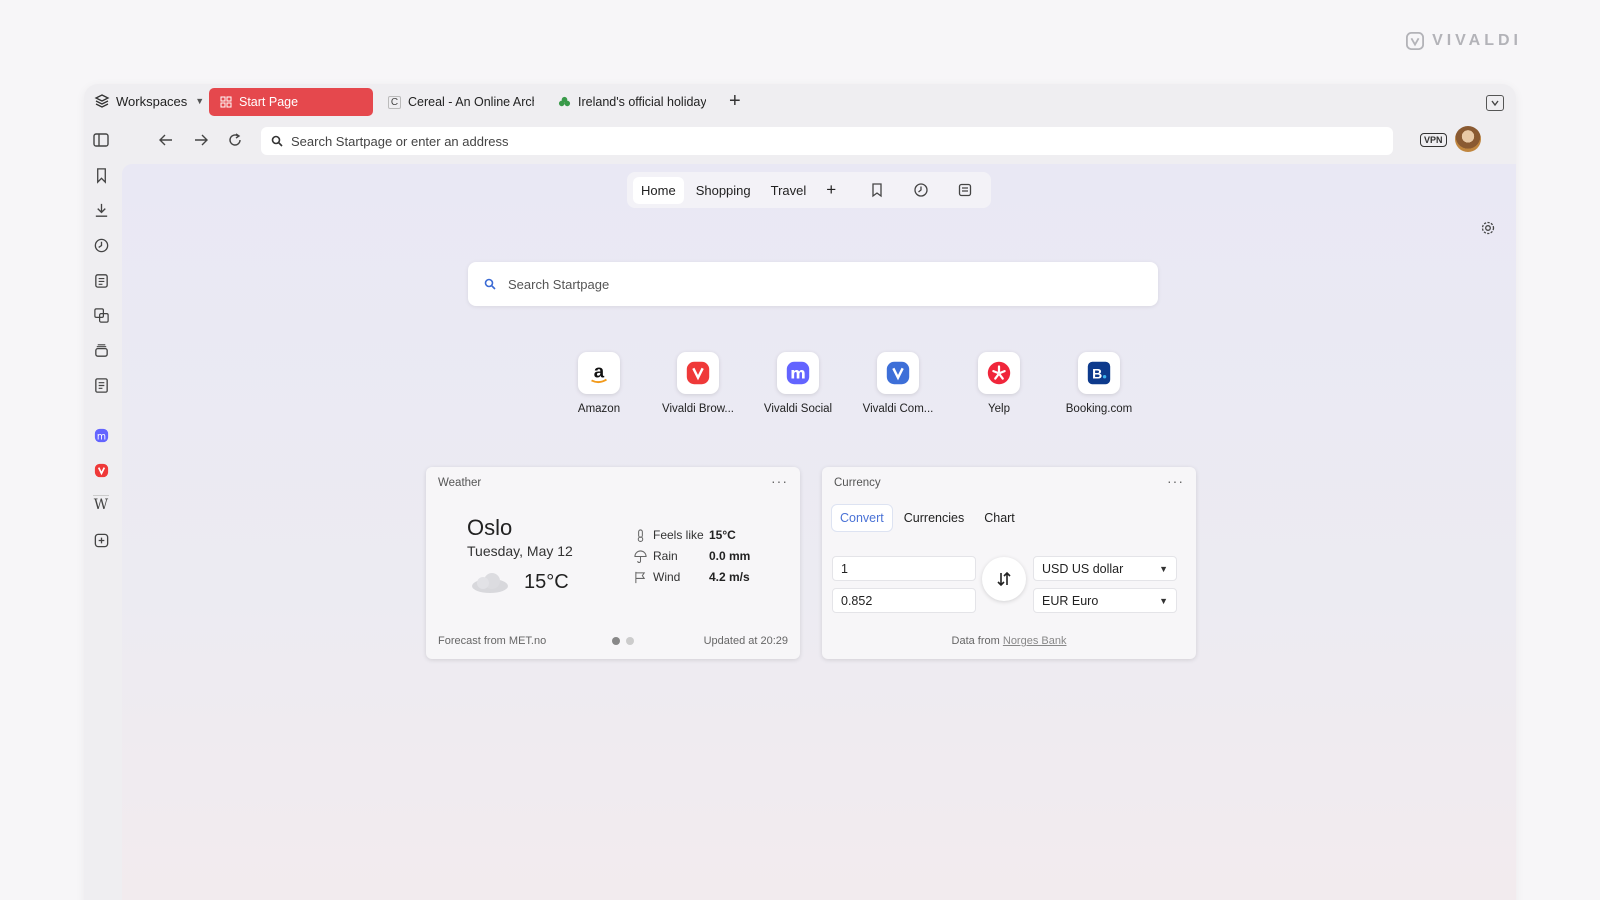 The width and height of the screenshot is (1600, 900). I want to click on thermometer-icon, so click(640, 535).